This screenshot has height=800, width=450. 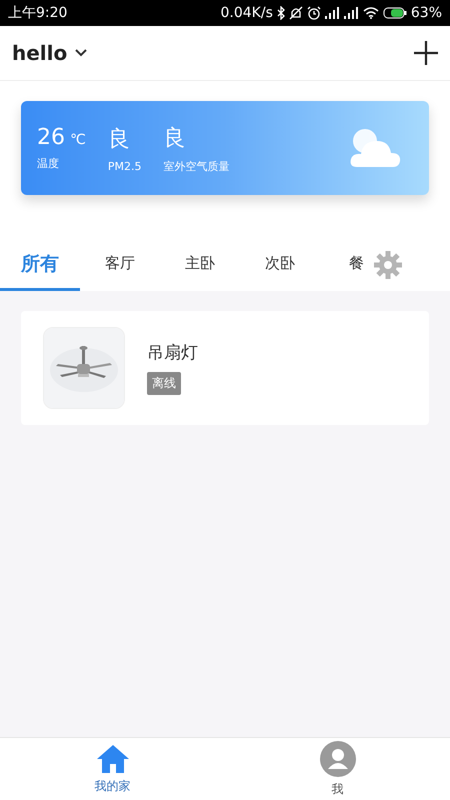 What do you see at coordinates (200, 265) in the screenshot?
I see `room-tab: 主卧` at bounding box center [200, 265].